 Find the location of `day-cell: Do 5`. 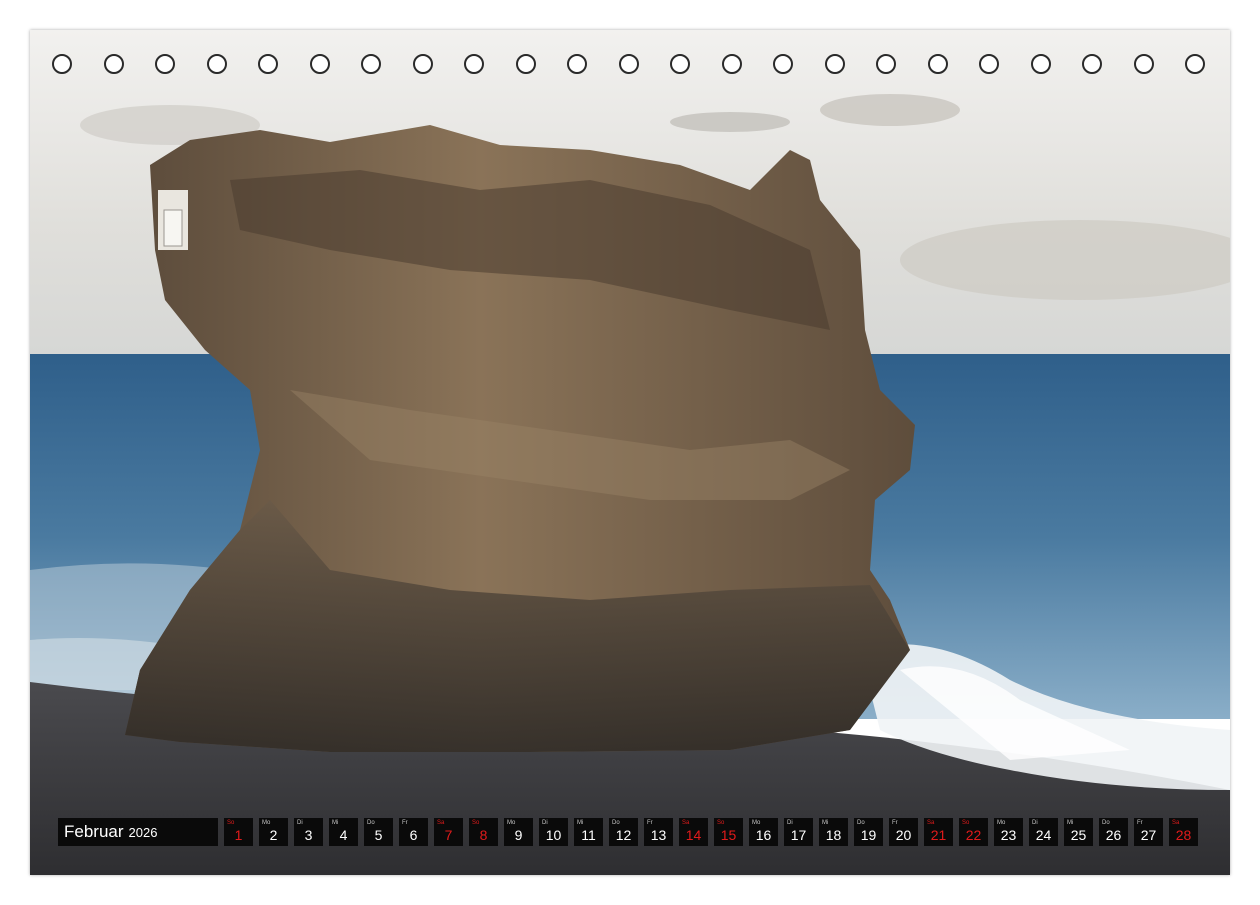

day-cell: Do 5 is located at coordinates (378, 832).